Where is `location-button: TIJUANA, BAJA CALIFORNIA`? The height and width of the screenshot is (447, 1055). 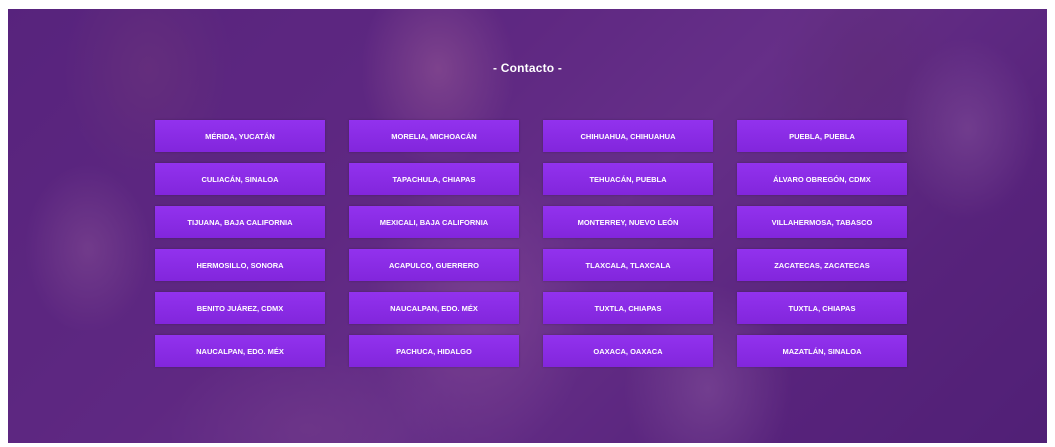 location-button: TIJUANA, BAJA CALIFORNIA is located at coordinates (240, 222).